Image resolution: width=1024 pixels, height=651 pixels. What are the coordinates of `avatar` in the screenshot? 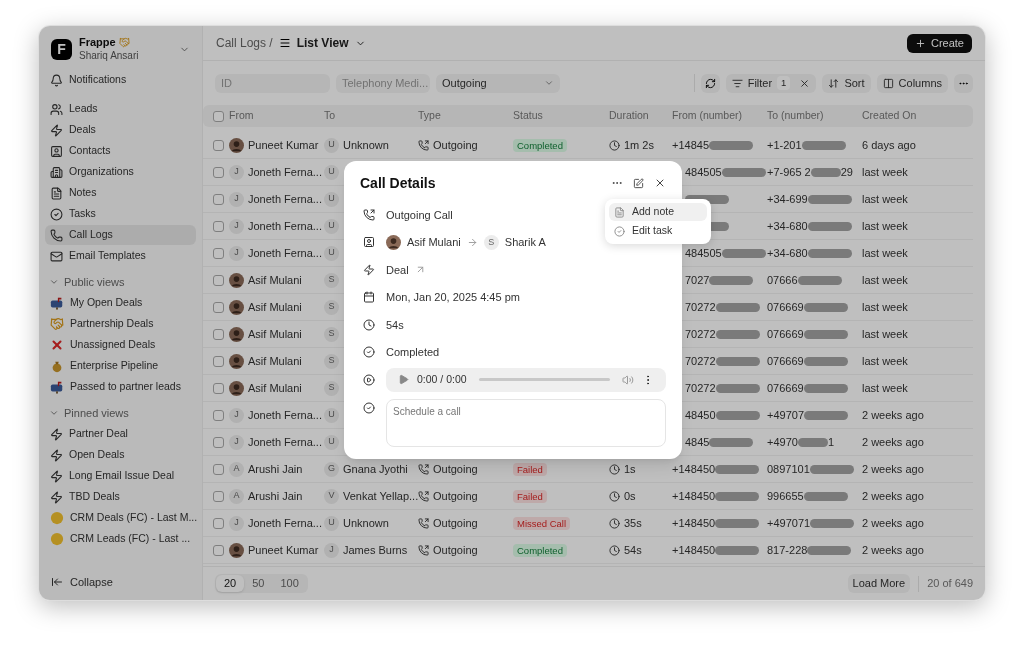 It's located at (236, 145).